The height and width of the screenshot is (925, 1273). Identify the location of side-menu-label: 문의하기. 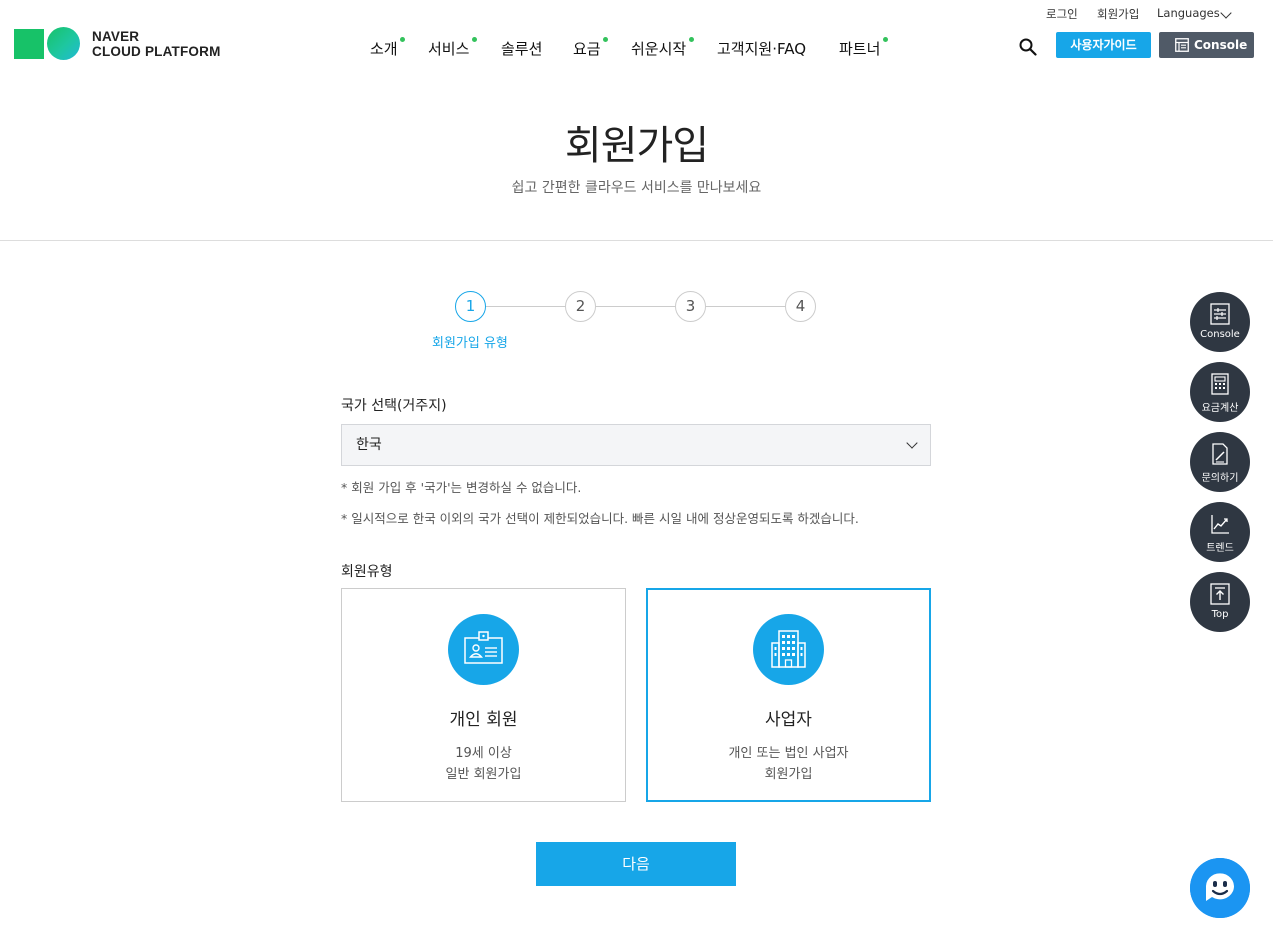
(1220, 478).